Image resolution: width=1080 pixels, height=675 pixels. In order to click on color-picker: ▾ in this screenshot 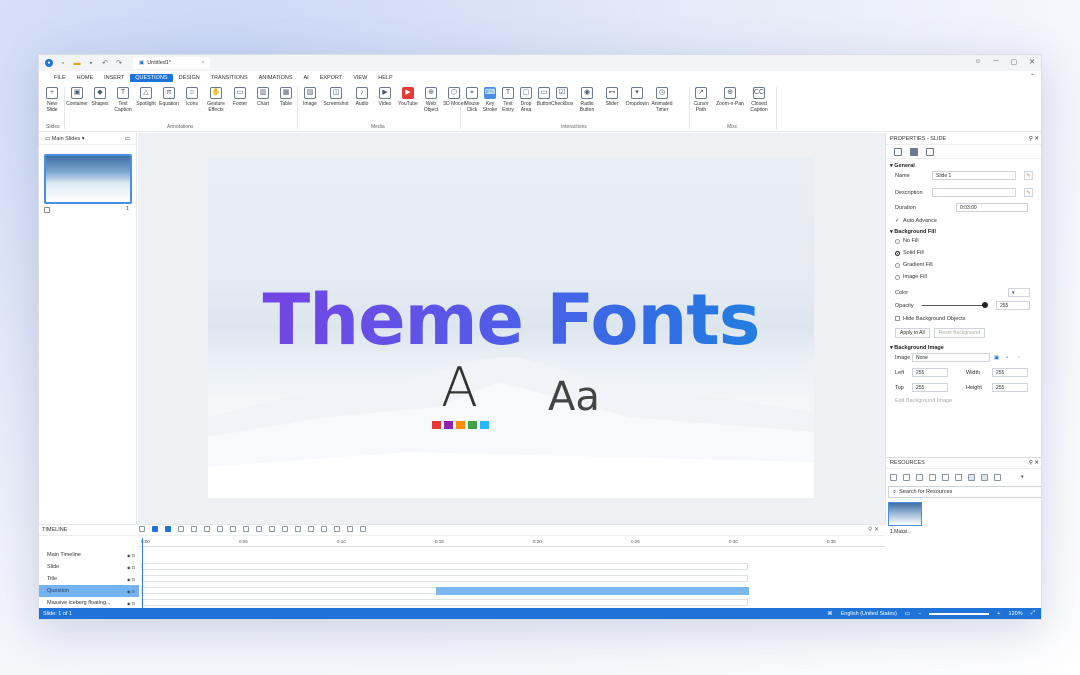, I will do `click(1019, 292)`.